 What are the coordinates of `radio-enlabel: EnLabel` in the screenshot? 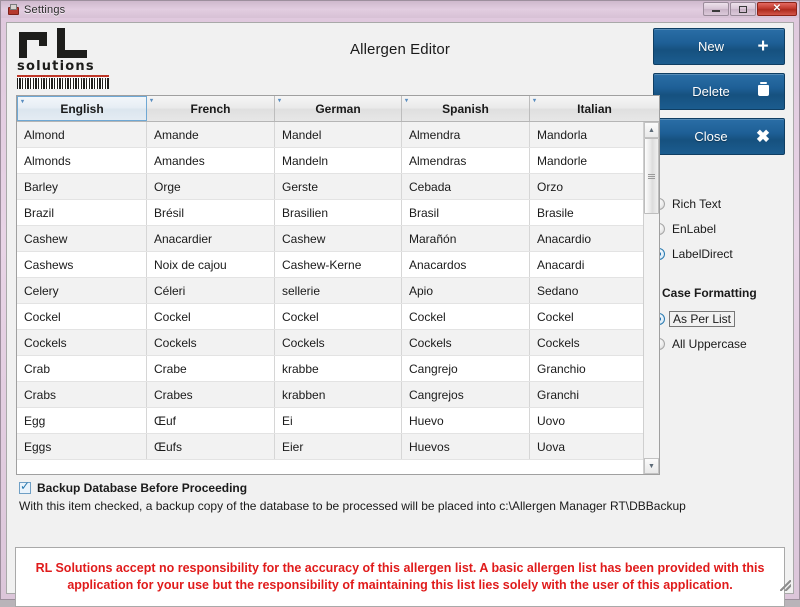 It's located at (719, 228).